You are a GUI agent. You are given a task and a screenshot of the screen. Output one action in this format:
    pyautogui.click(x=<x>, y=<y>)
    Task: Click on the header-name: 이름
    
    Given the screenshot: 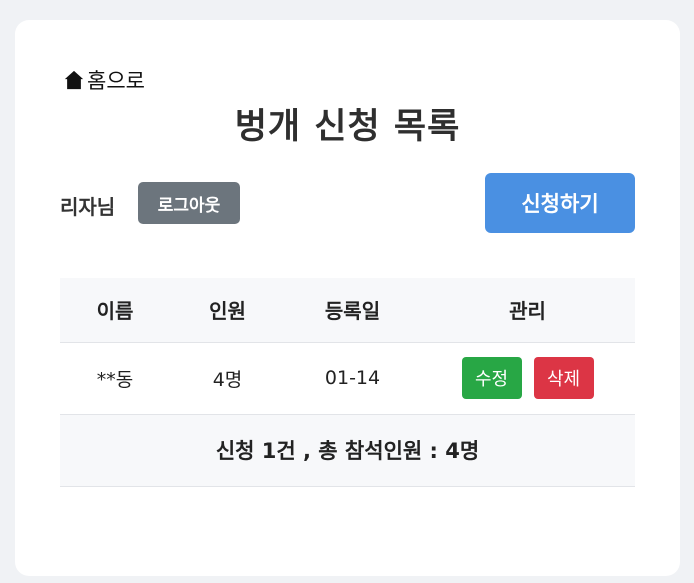 What is the action you would take?
    pyautogui.click(x=115, y=310)
    